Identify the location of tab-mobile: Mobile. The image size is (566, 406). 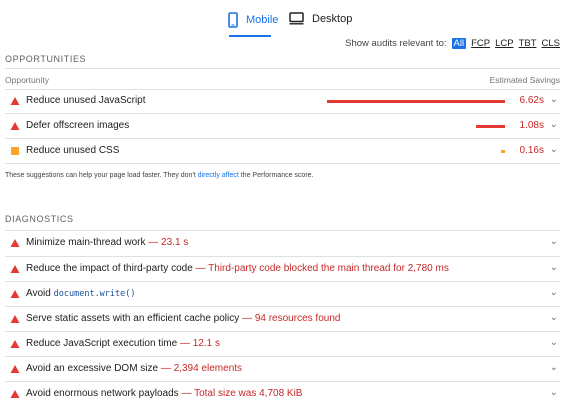
(253, 20).